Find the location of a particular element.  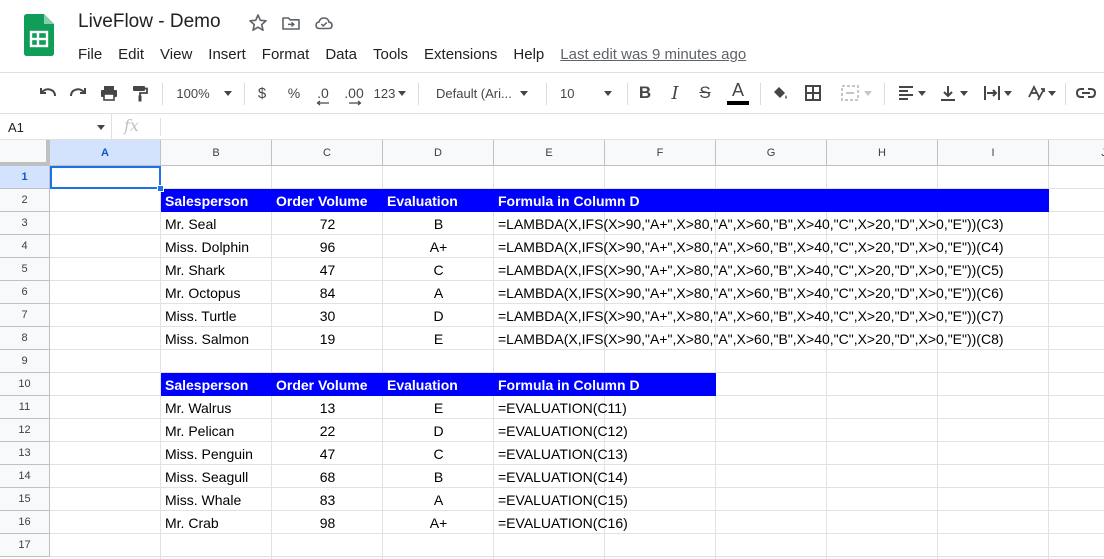

more-formats-select: 123 is located at coordinates (390, 93).